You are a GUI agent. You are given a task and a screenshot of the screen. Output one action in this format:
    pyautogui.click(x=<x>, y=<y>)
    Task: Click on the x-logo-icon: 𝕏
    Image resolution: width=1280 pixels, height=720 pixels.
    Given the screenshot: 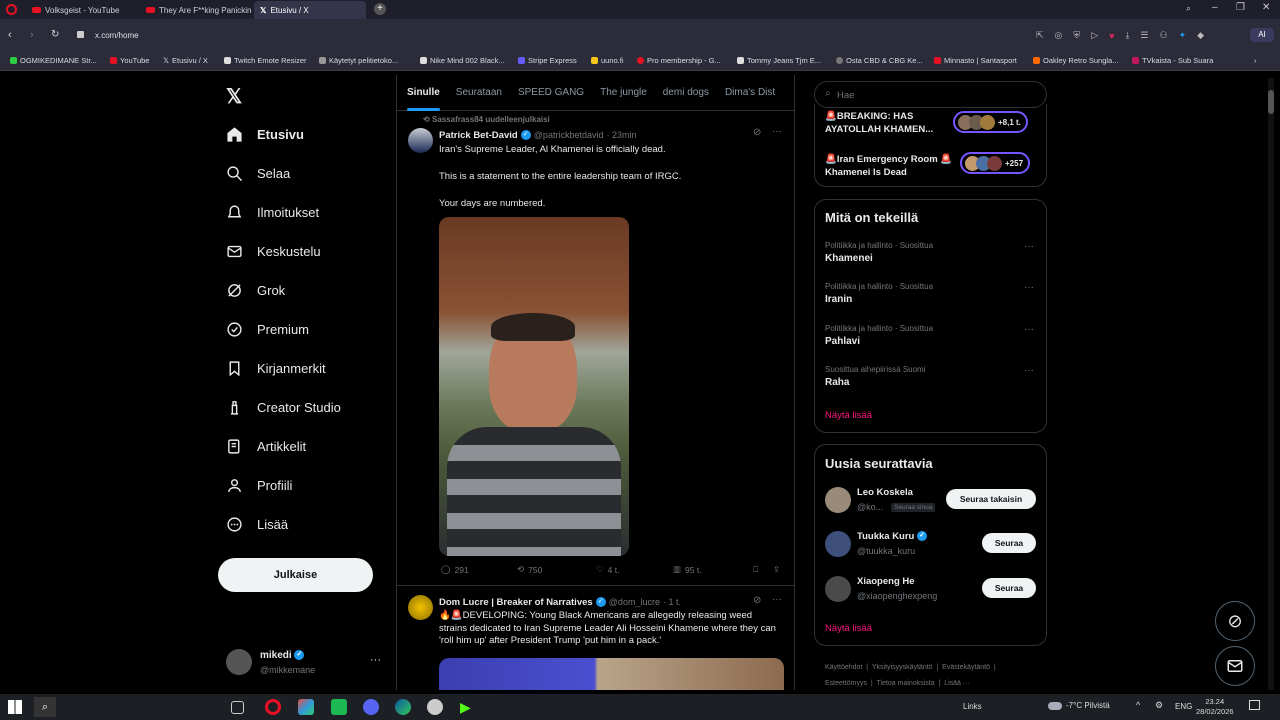 What is the action you would take?
    pyautogui.click(x=234, y=96)
    